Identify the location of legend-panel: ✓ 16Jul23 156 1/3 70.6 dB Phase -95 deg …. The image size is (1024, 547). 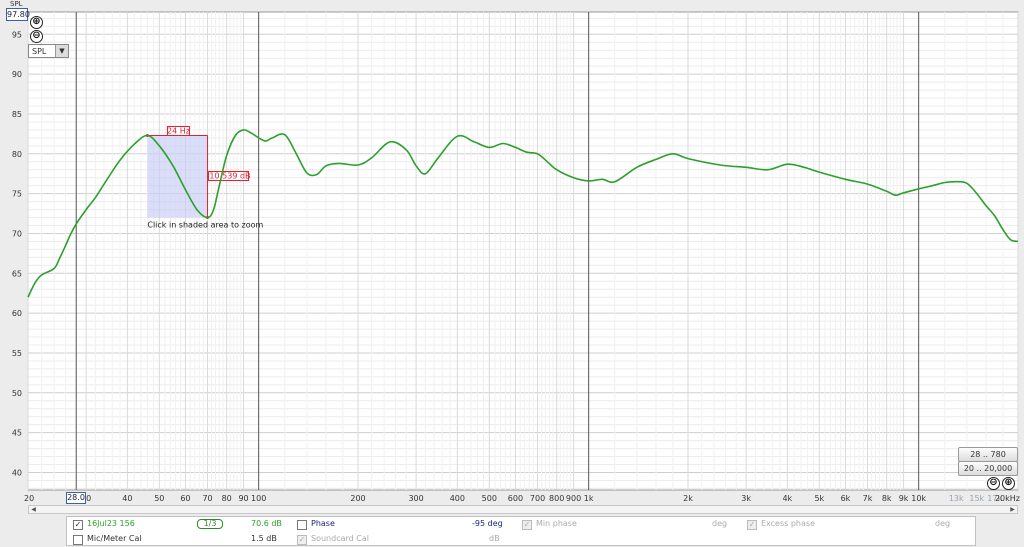
(521, 531).